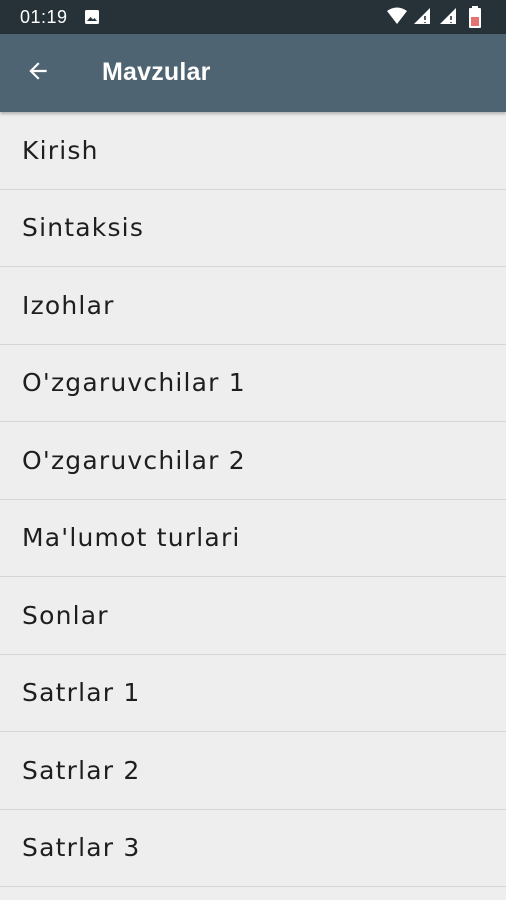 The width and height of the screenshot is (506, 900). I want to click on arrow-back-icon, so click(38, 73).